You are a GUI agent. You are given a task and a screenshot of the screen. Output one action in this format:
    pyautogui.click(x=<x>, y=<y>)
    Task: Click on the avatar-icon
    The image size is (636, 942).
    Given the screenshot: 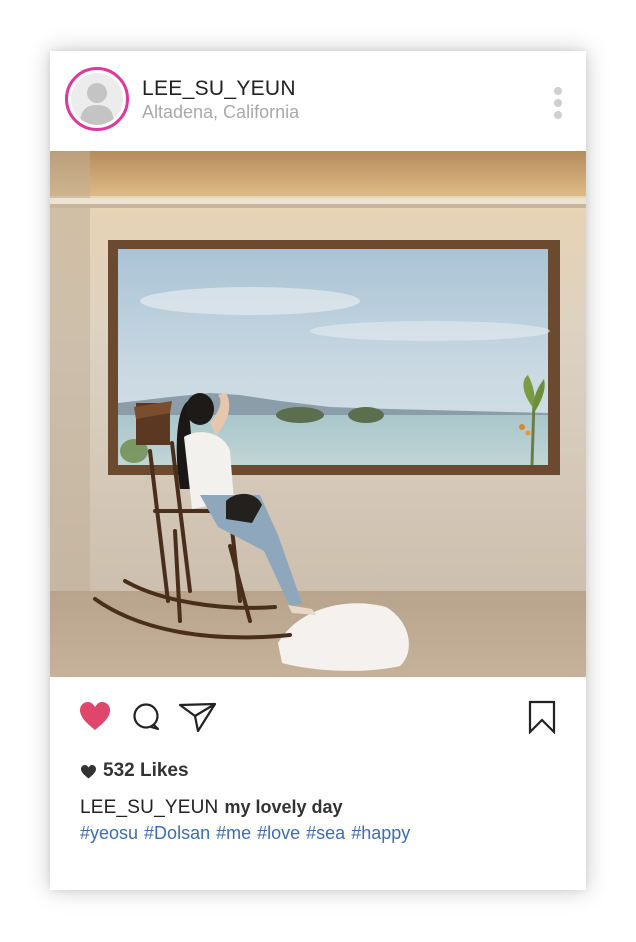 What is the action you would take?
    pyautogui.click(x=97, y=99)
    